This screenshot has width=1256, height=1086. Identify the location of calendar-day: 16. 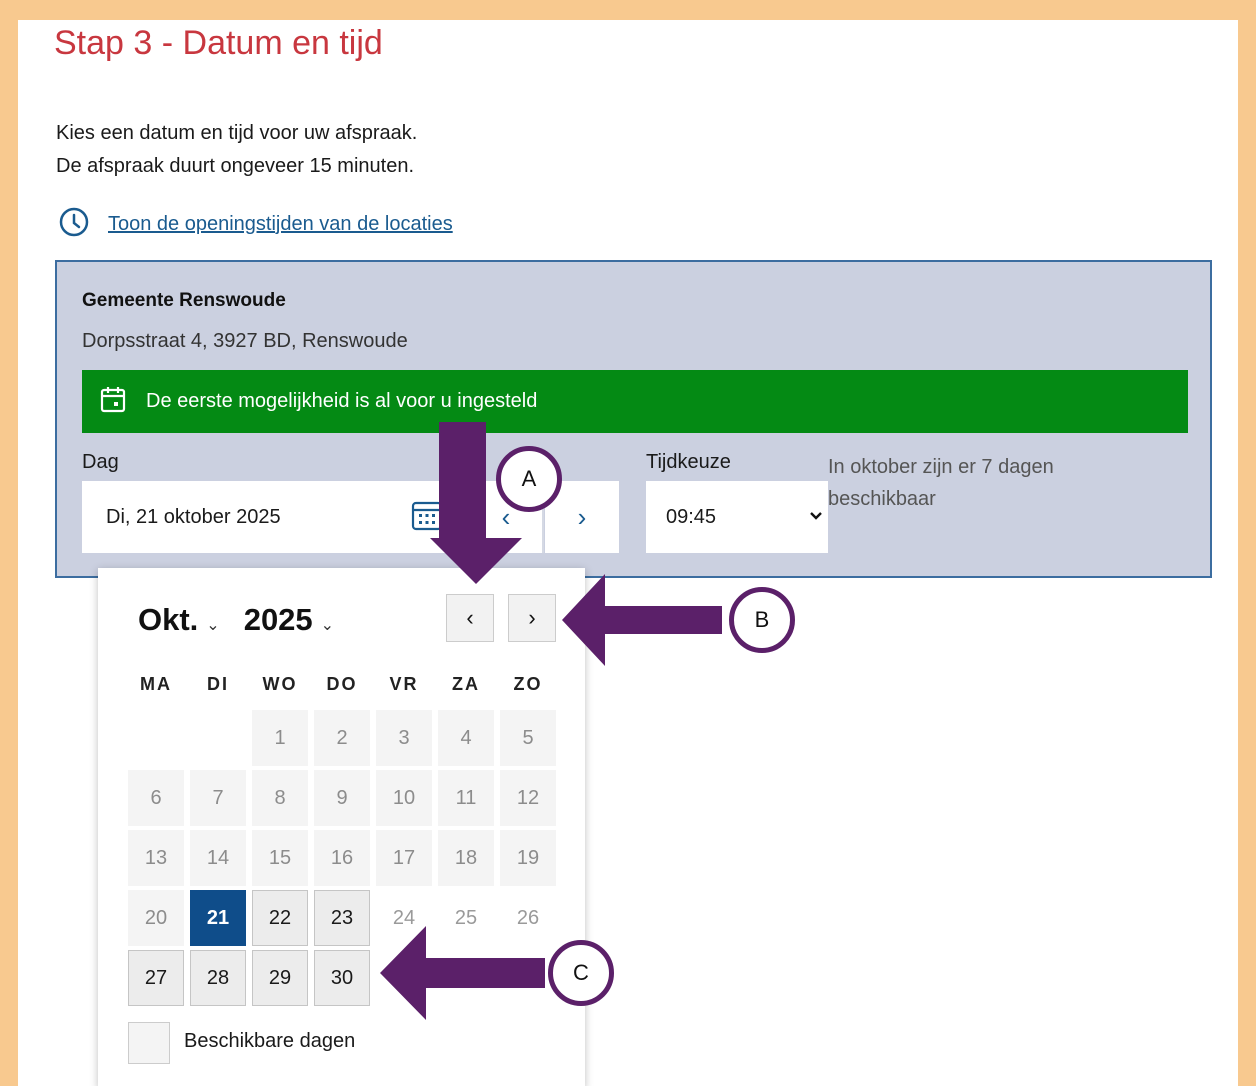
(342, 858).